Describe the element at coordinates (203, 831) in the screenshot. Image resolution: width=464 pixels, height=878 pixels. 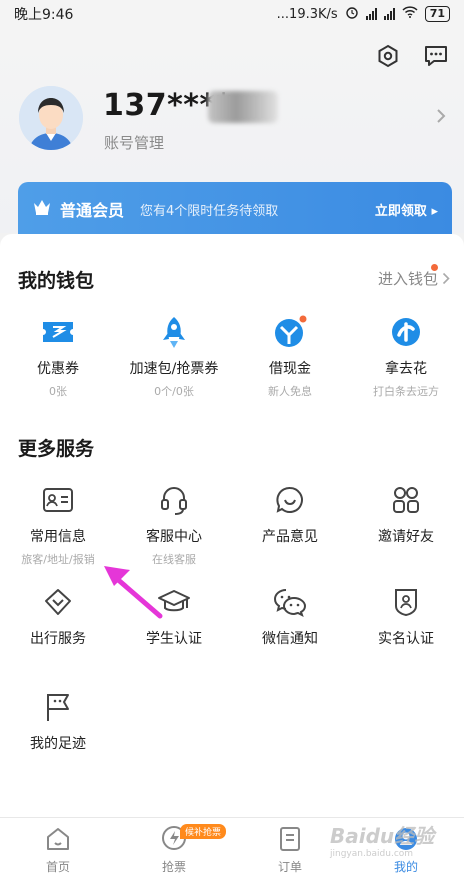
I see `waitlist-badge: 候补抢票` at that location.